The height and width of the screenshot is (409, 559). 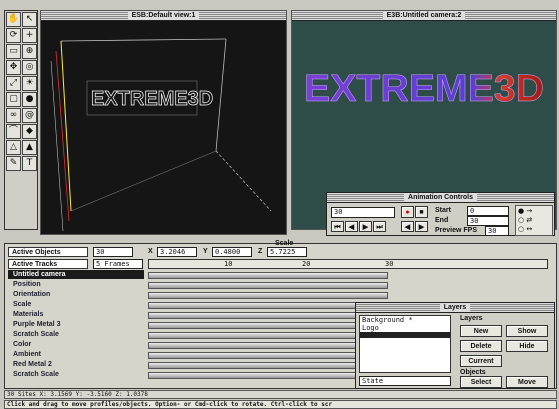 I want to click on layer-item-selected, so click(x=405, y=335).